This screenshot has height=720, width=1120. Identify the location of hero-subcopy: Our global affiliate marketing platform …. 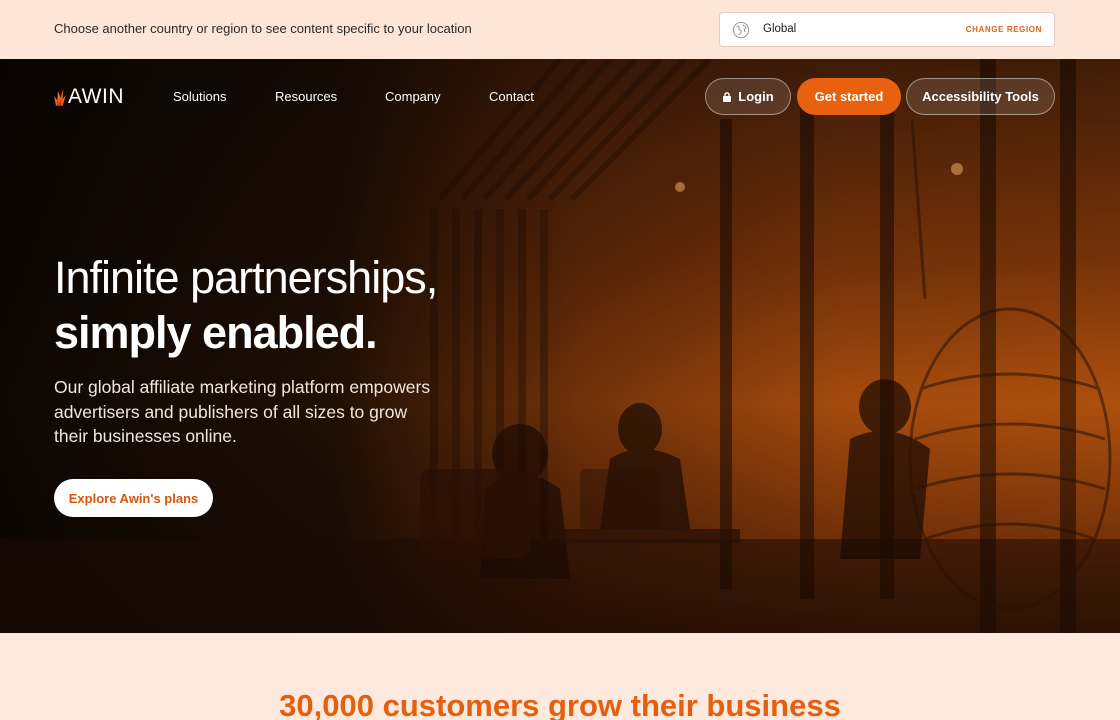
(242, 411).